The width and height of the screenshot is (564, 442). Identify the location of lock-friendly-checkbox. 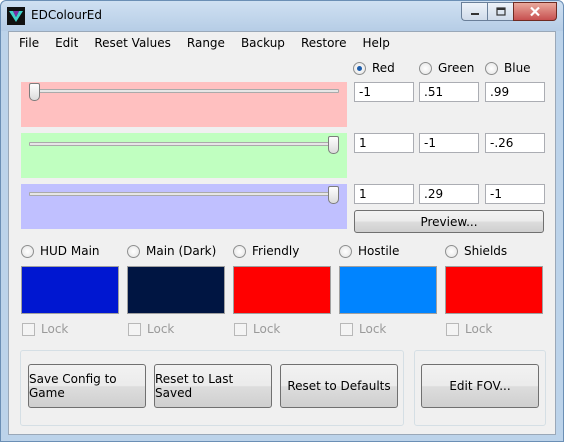
(240, 329).